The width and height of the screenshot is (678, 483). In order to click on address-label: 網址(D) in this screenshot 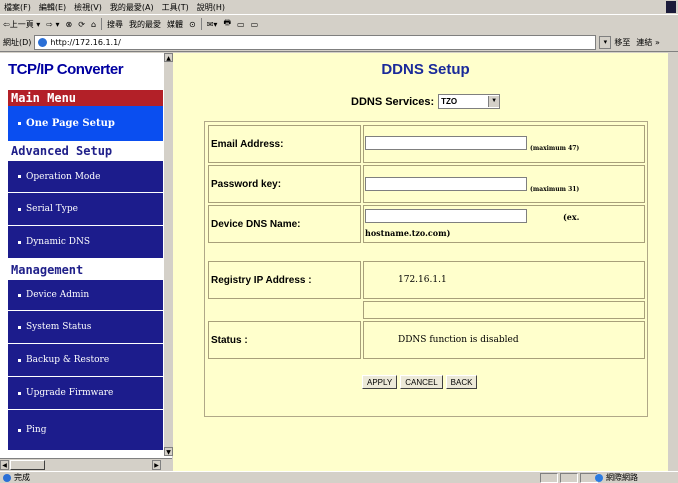, I will do `click(17, 42)`.